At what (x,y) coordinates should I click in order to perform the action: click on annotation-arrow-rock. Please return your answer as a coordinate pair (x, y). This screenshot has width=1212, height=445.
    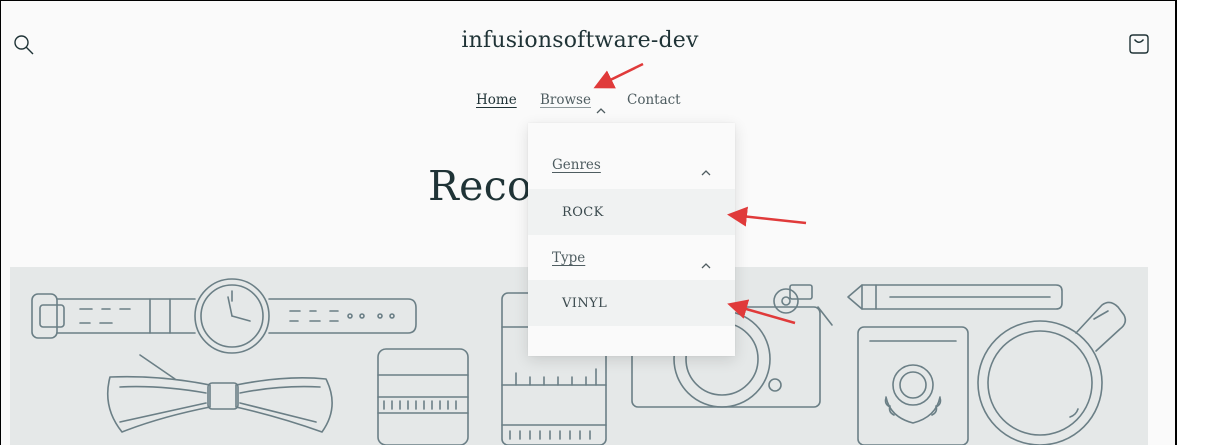
    Looking at the image, I should click on (767, 216).